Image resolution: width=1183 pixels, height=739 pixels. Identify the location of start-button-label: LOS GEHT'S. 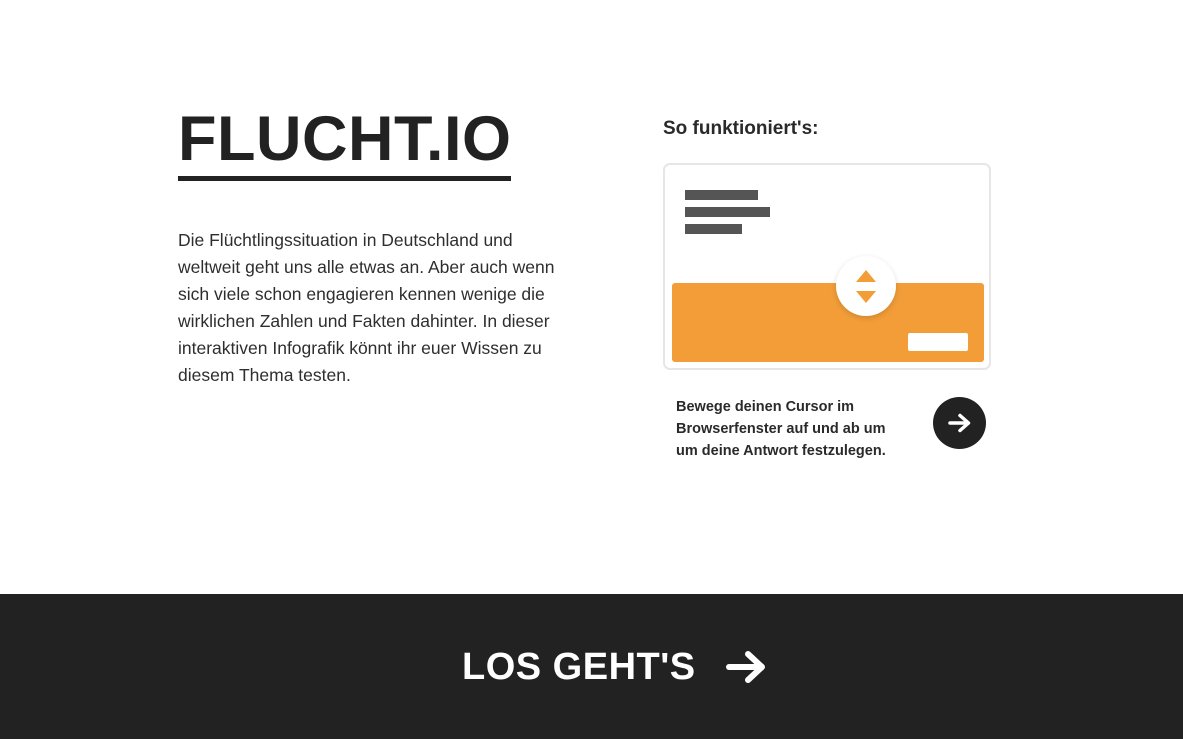
(579, 666).